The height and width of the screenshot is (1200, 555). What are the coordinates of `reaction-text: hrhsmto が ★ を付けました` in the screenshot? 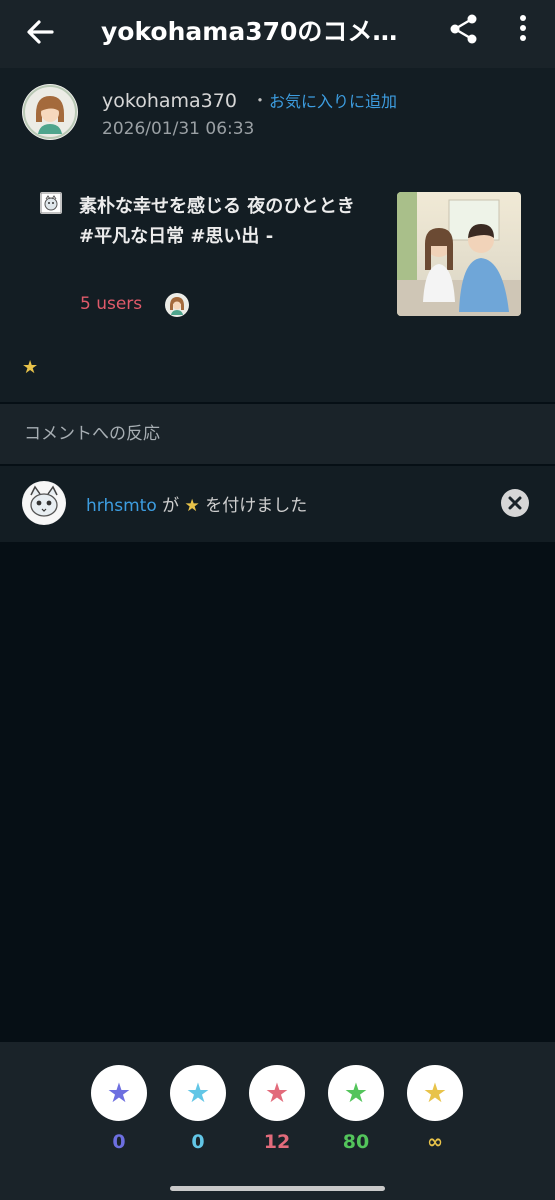 It's located at (196, 506).